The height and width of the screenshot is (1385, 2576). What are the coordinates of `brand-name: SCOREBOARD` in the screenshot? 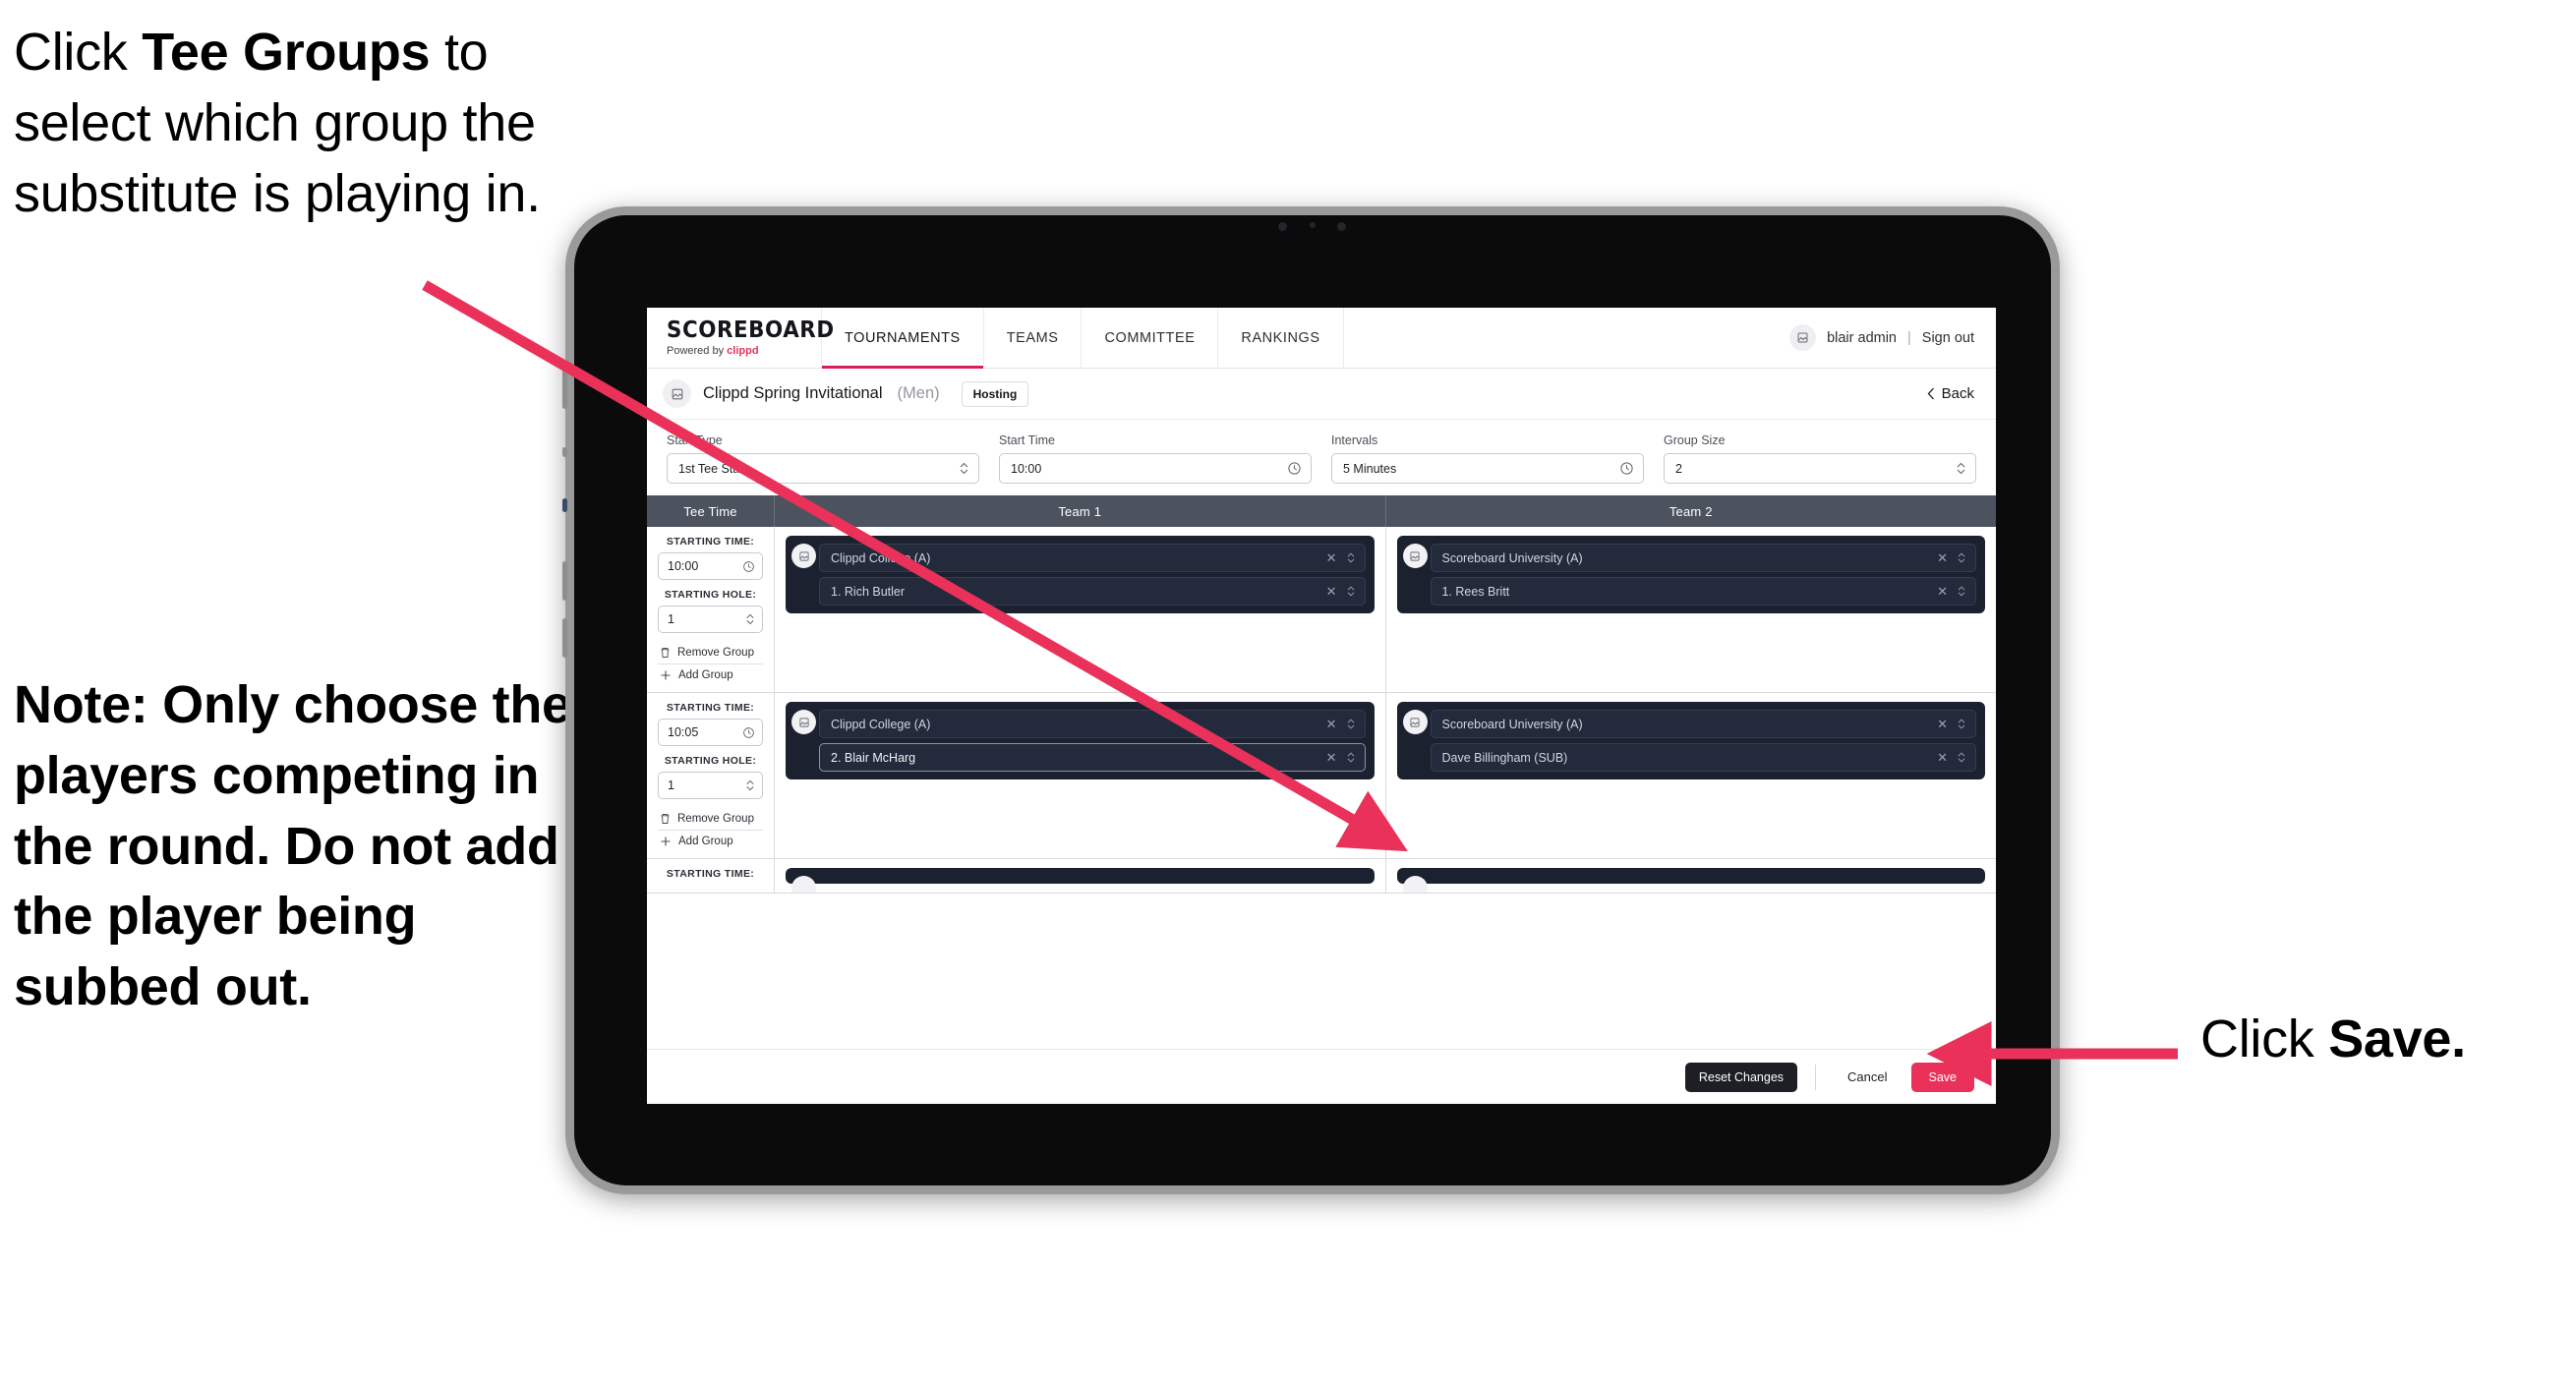 It's located at (751, 330).